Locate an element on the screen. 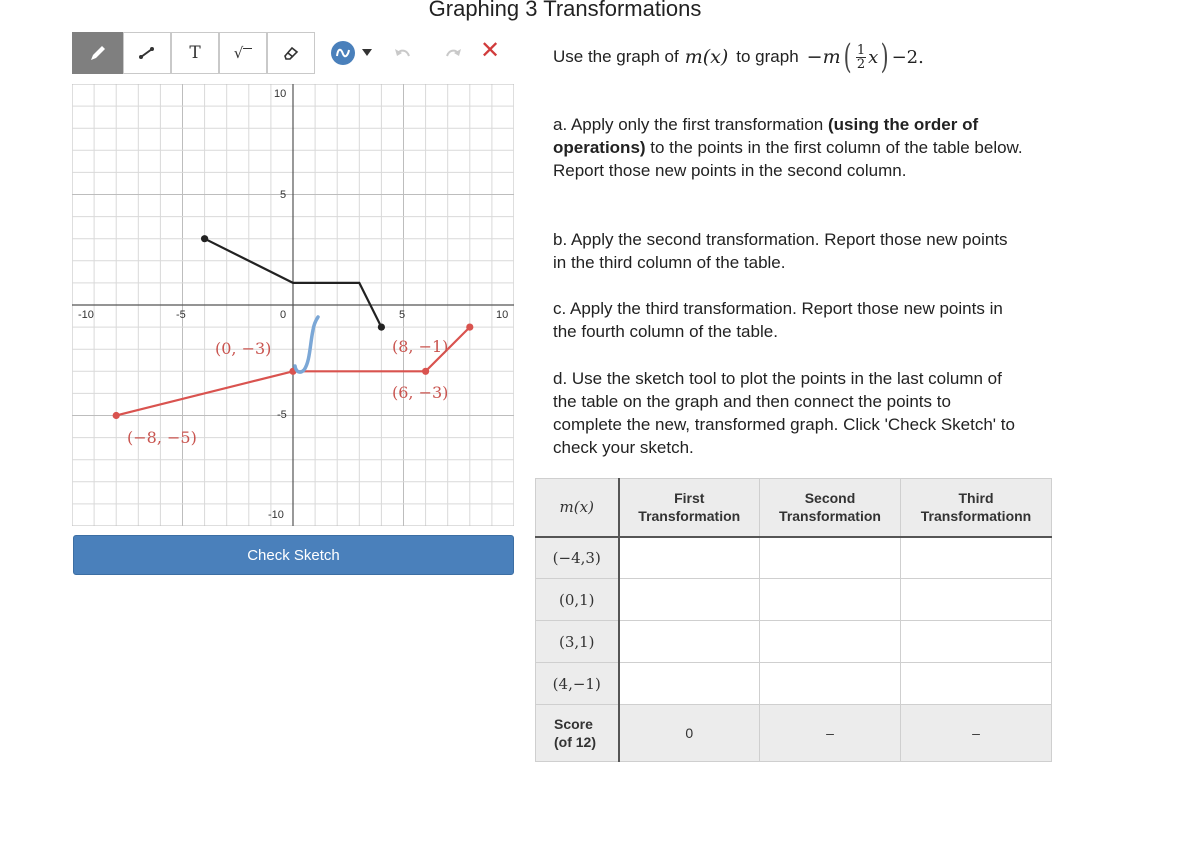 The width and height of the screenshot is (1202, 853). prompt-mid: to graph is located at coordinates (767, 56).